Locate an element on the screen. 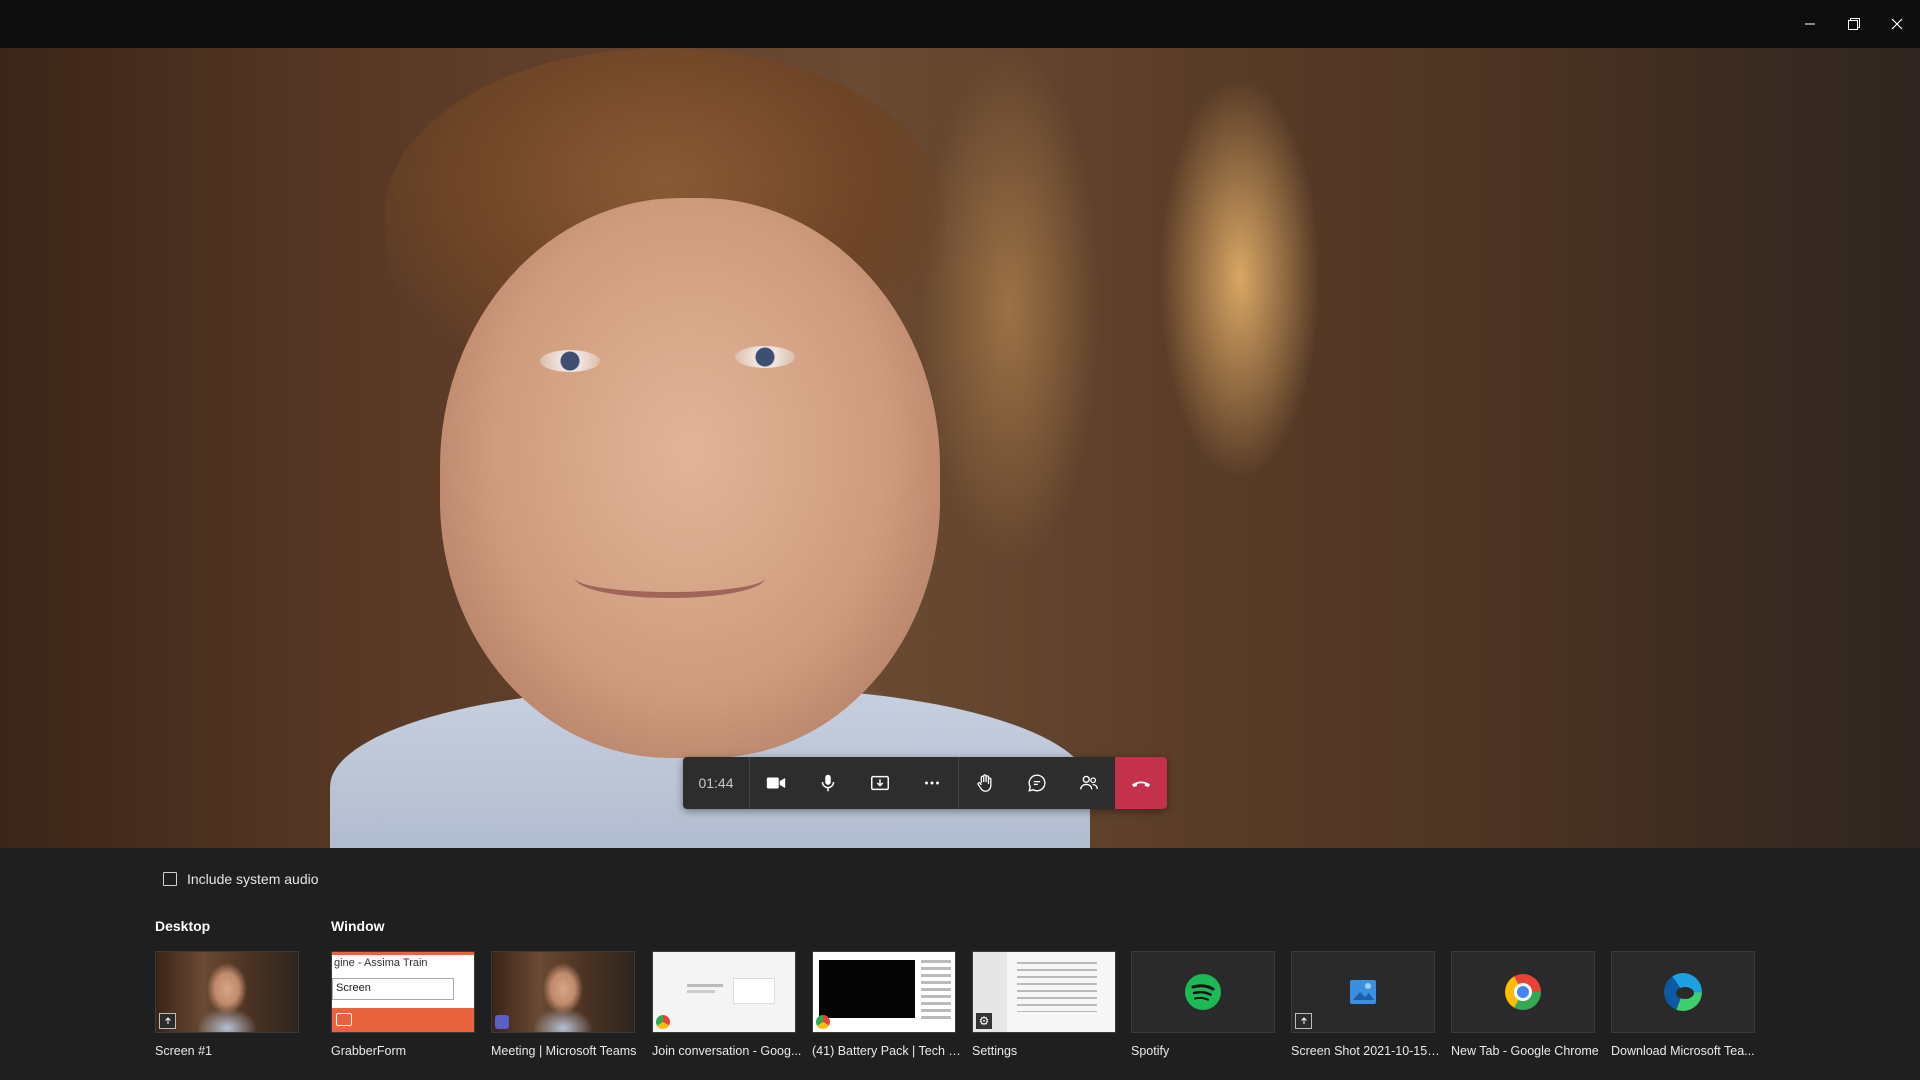 The height and width of the screenshot is (1080, 1920). edge-icon is located at coordinates (1683, 992).